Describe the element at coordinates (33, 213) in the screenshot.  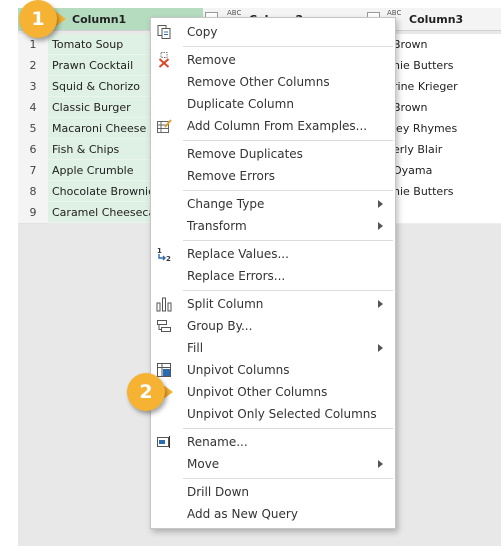
I see `row-number: 9` at that location.